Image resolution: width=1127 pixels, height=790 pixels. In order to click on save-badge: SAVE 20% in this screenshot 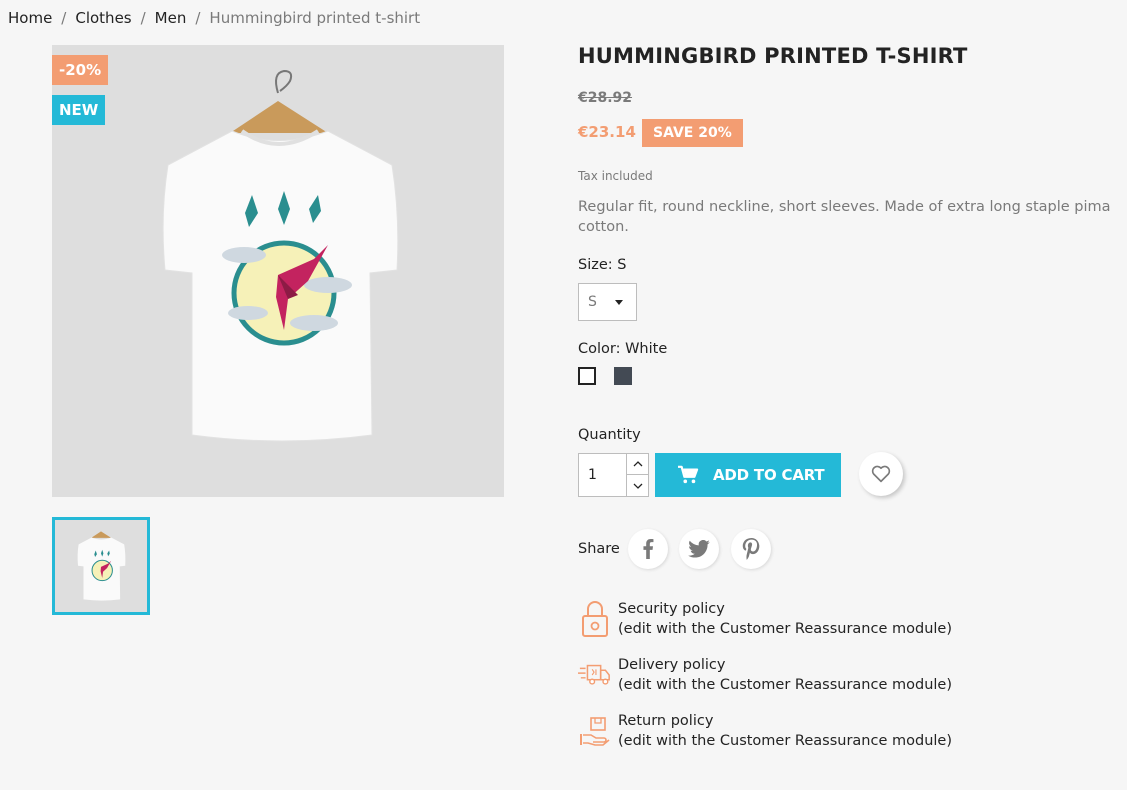, I will do `click(692, 133)`.